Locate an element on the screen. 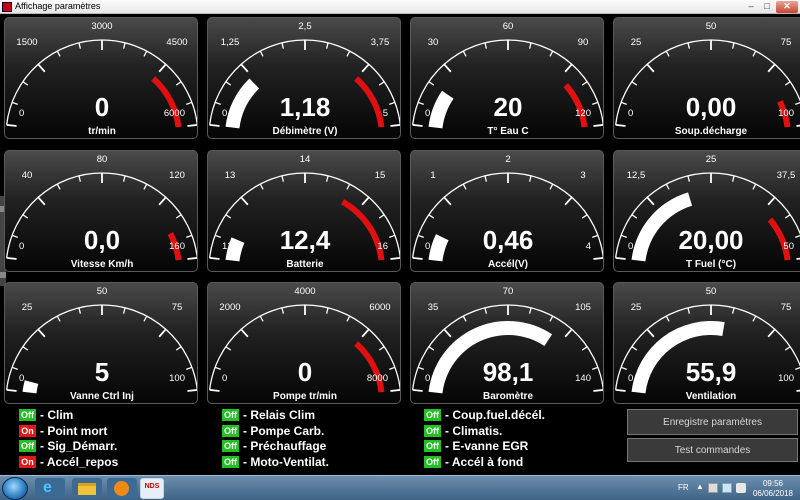 The image size is (800, 500). gauge-label: Batterie is located at coordinates (305, 264).